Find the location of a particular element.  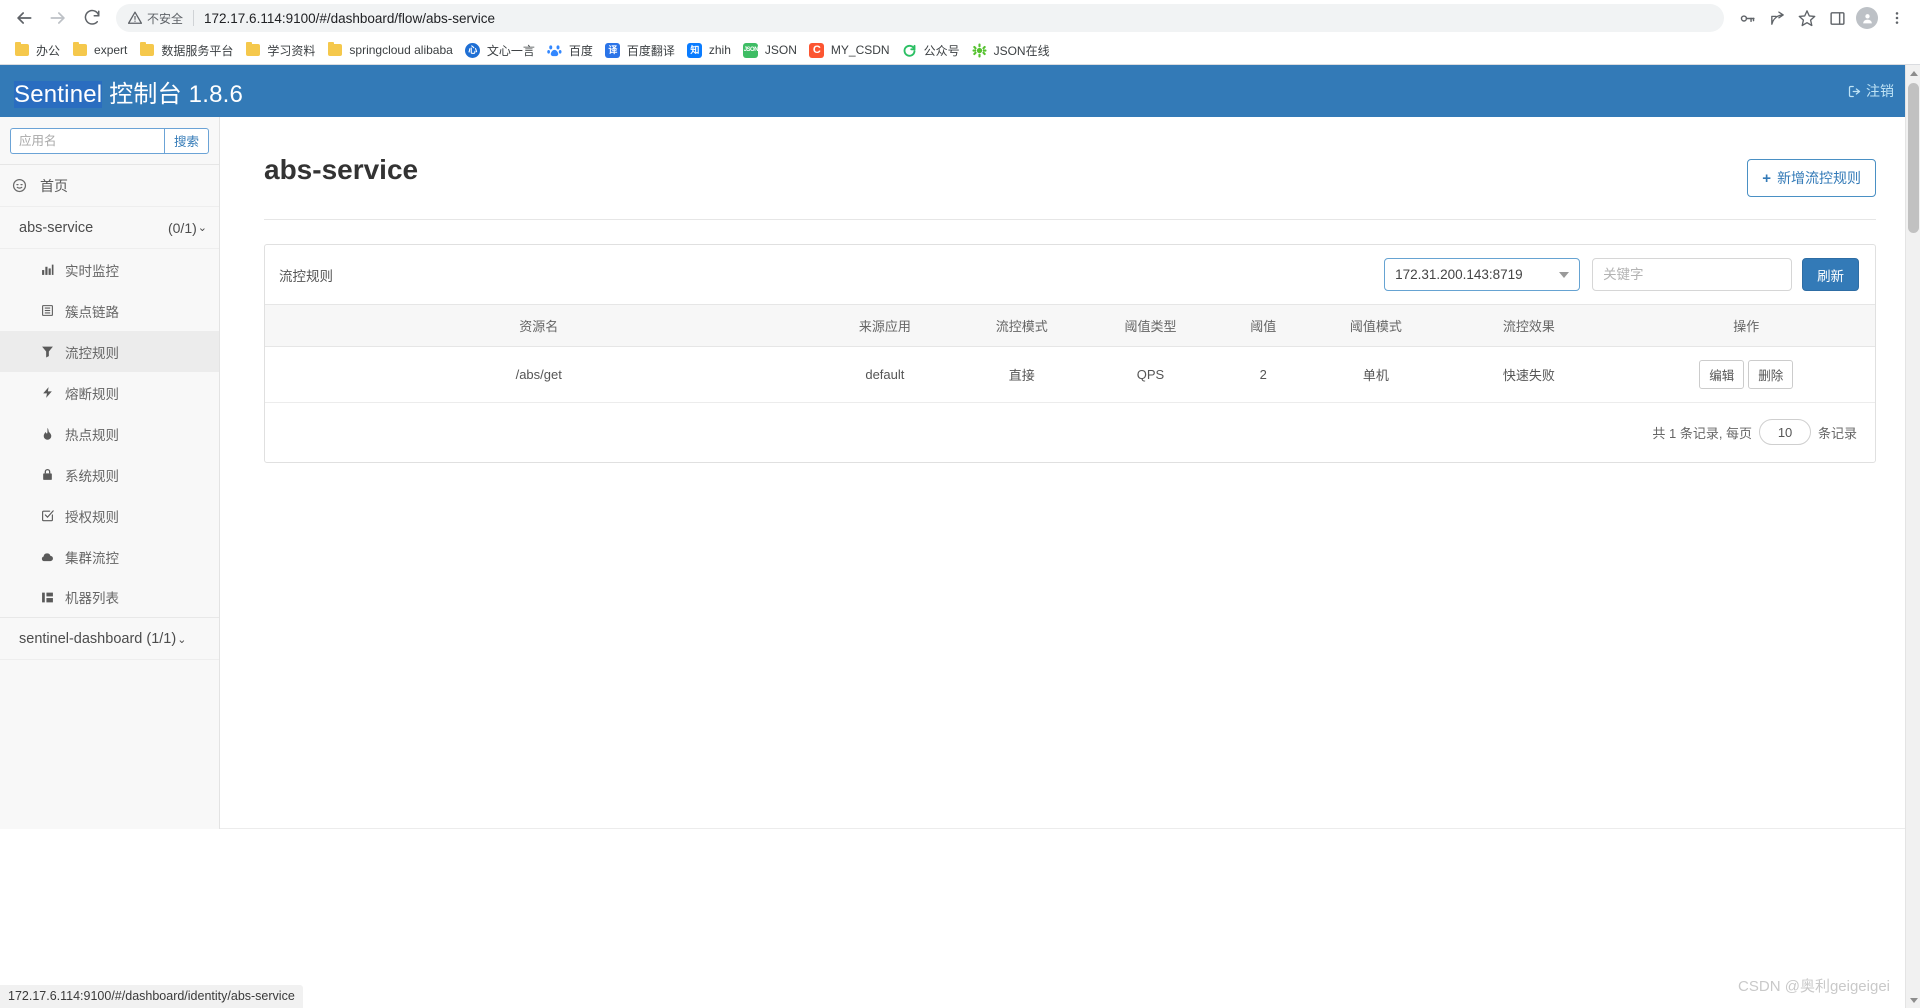

app-header: Sentinel 控制台 1.8.6 注销 is located at coordinates (960, 91).